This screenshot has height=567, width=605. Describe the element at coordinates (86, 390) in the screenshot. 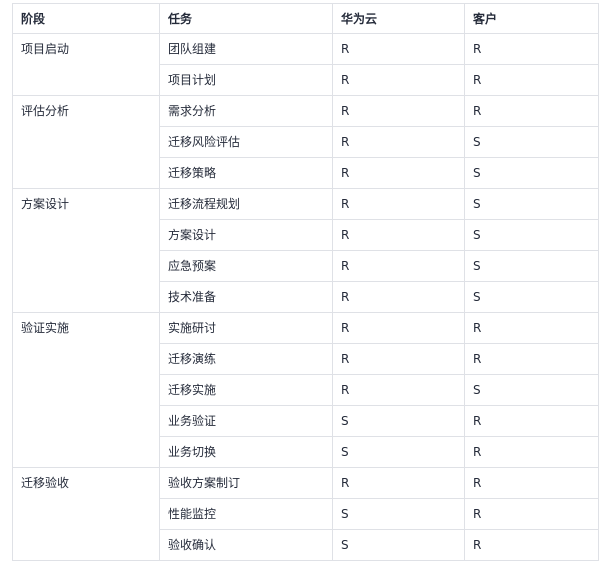

I see `stage-cell: 验证实施` at that location.